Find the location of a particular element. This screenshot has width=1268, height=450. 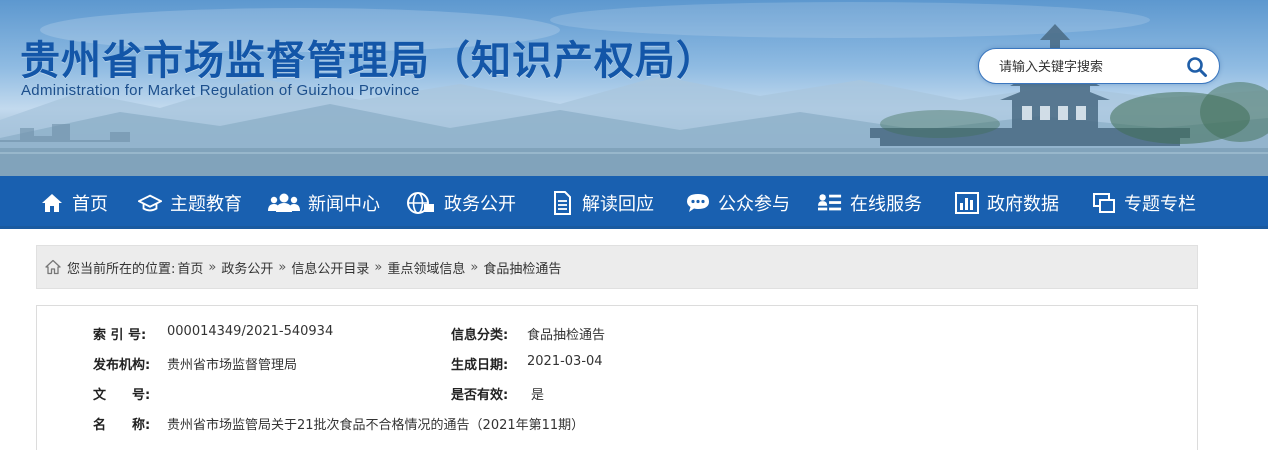

nav-item-government-affairs: 政务公开 is located at coordinates (461, 202).